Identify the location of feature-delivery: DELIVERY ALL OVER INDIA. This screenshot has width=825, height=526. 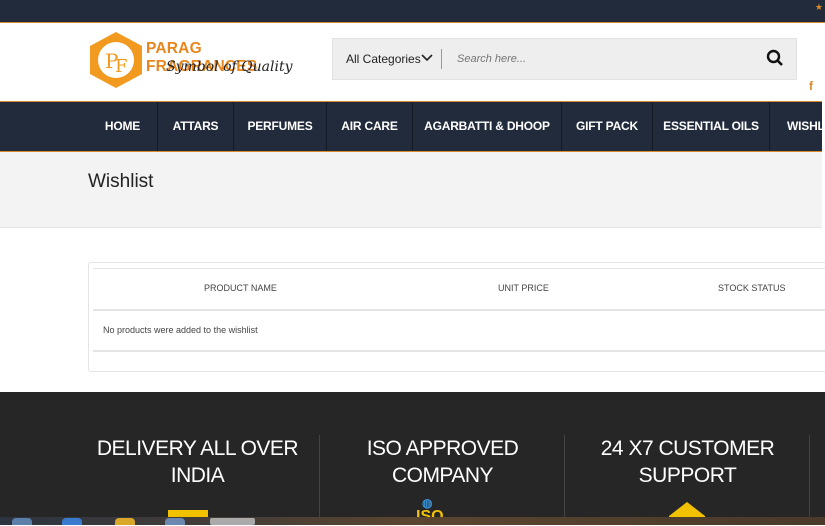
(197, 462).